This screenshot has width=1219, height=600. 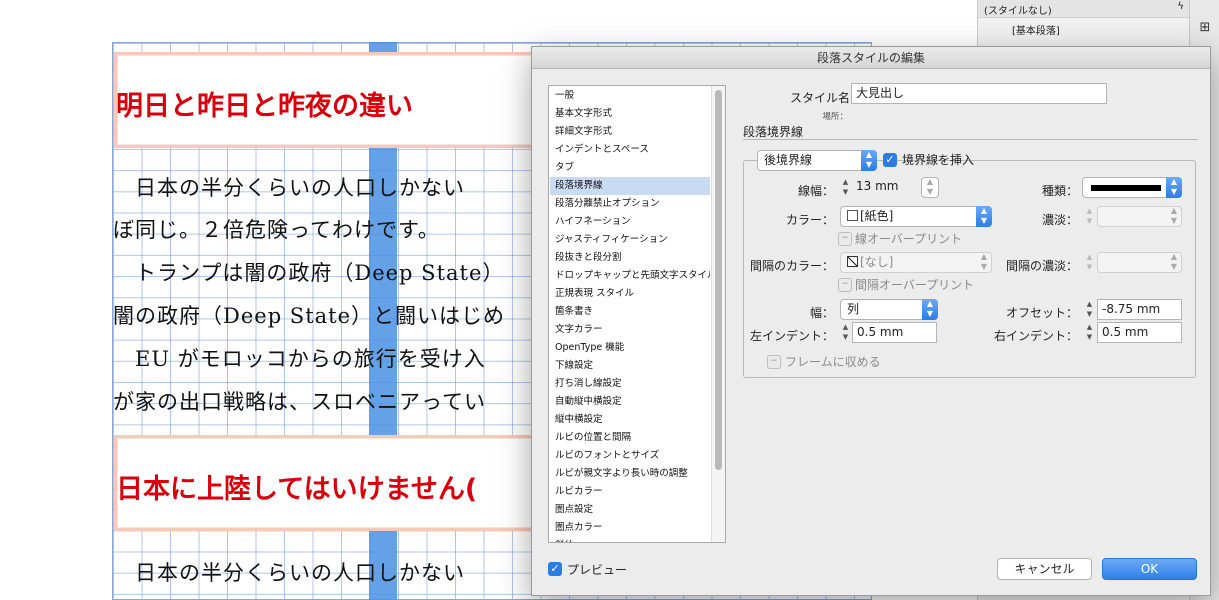 I want to click on rule-on-checkbox: ✓, so click(x=890, y=160).